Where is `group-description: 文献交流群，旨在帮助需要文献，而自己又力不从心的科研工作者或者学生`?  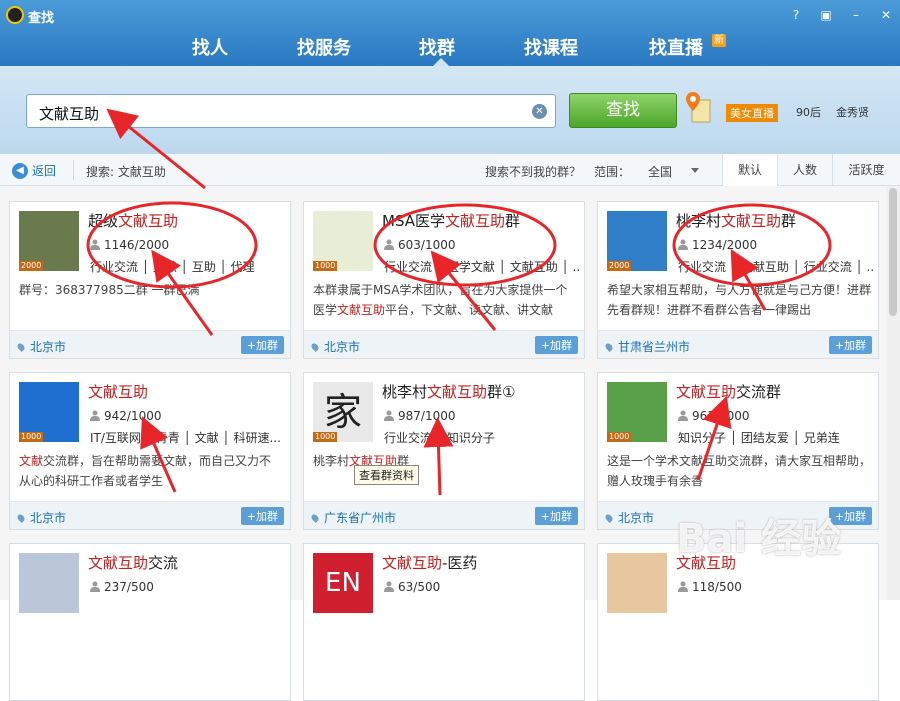
group-description: 文献交流群，旨在帮助需要文献，而自己又力不从心的科研工作者或者学生 is located at coordinates (151, 471).